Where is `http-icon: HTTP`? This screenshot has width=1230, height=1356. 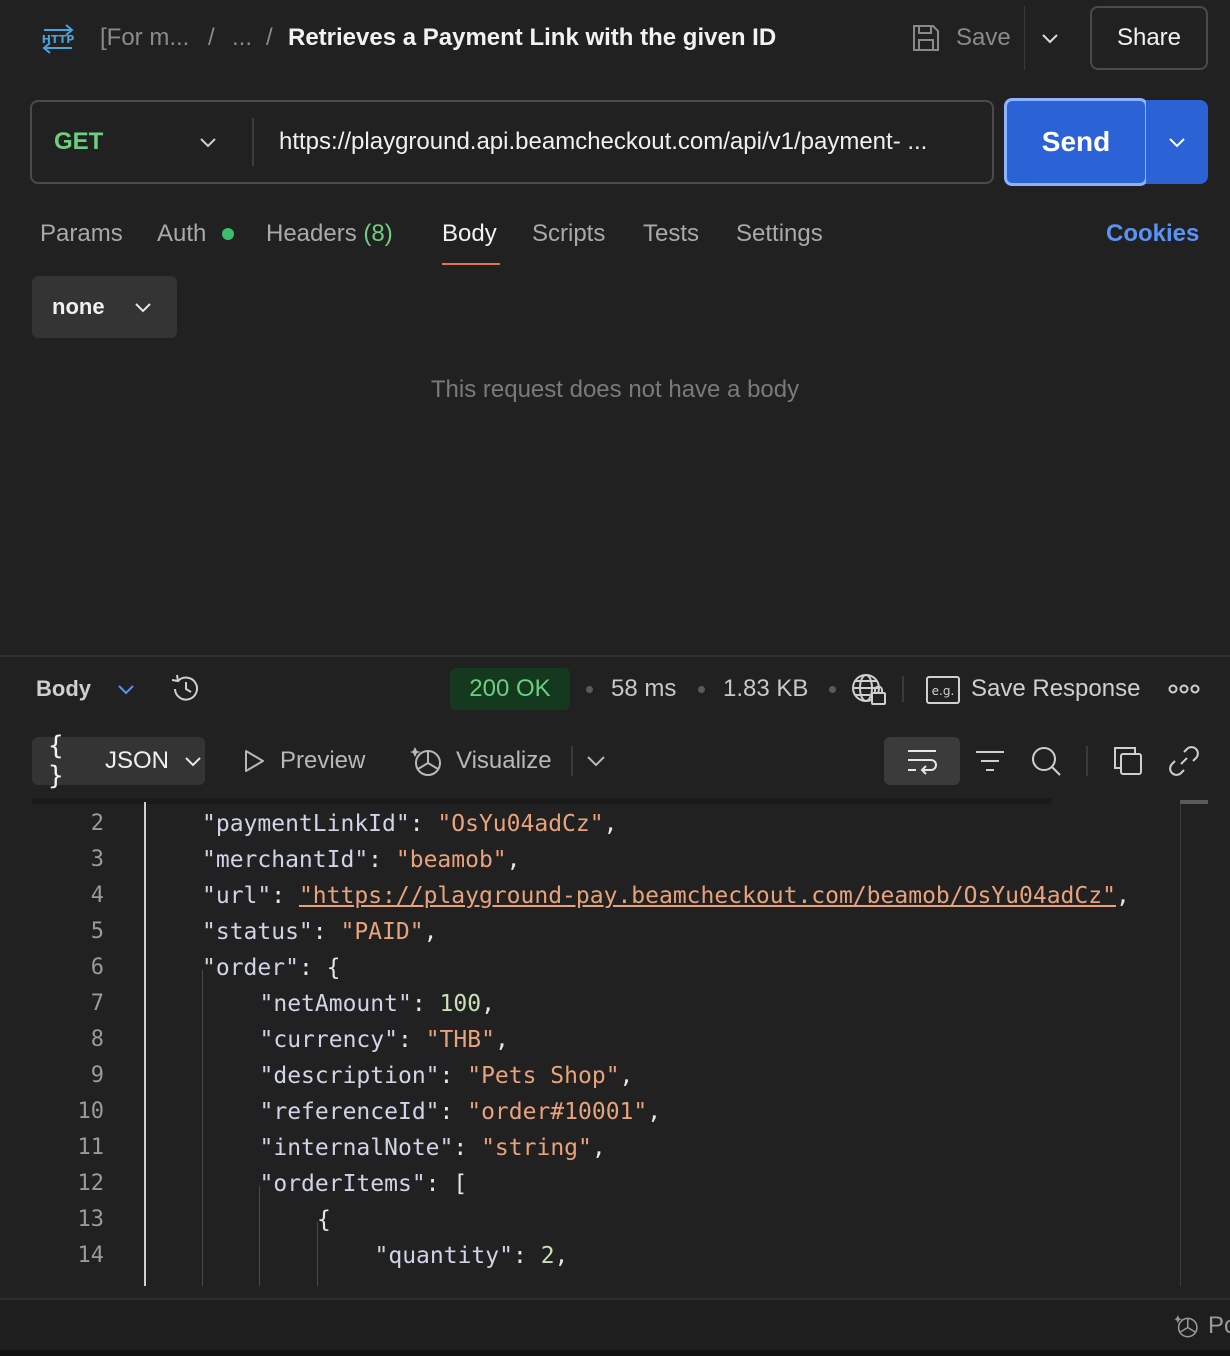
http-icon: HTTP is located at coordinates (58, 38).